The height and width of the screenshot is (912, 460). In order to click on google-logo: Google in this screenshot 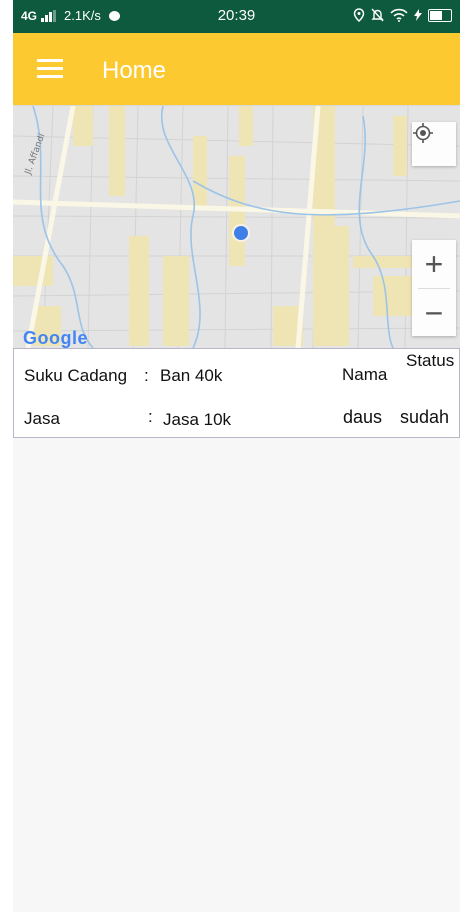, I will do `click(55, 338)`.